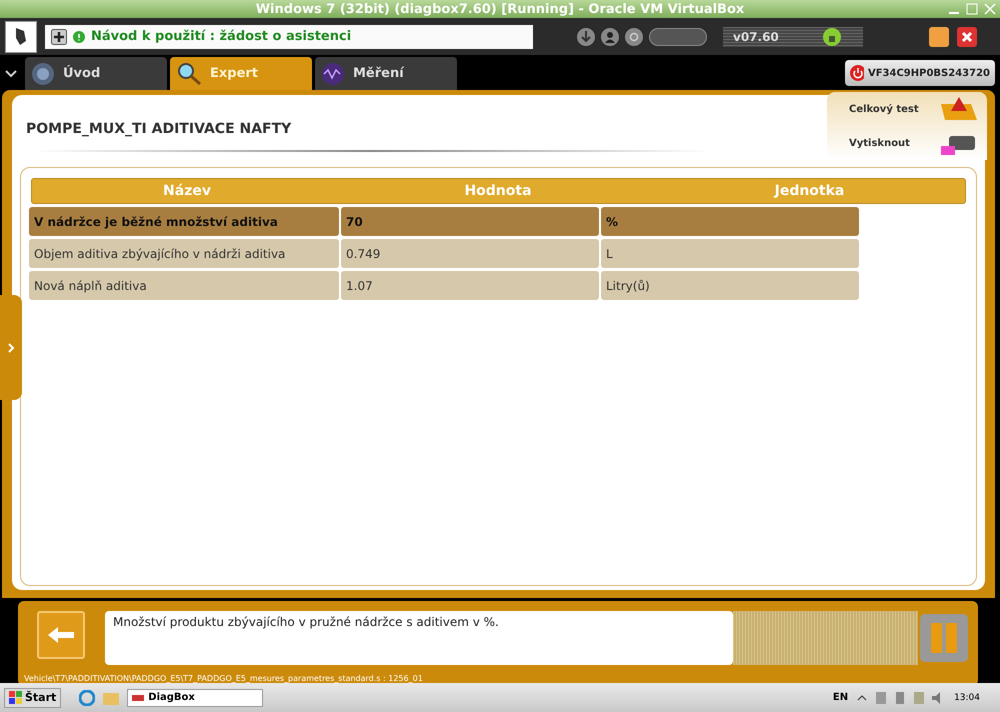 The width and height of the screenshot is (1000, 712). What do you see at coordinates (419, 638) in the screenshot?
I see `message-text: Množství produktu zbývajícího v pružné nádržce s aditivem v %.` at bounding box center [419, 638].